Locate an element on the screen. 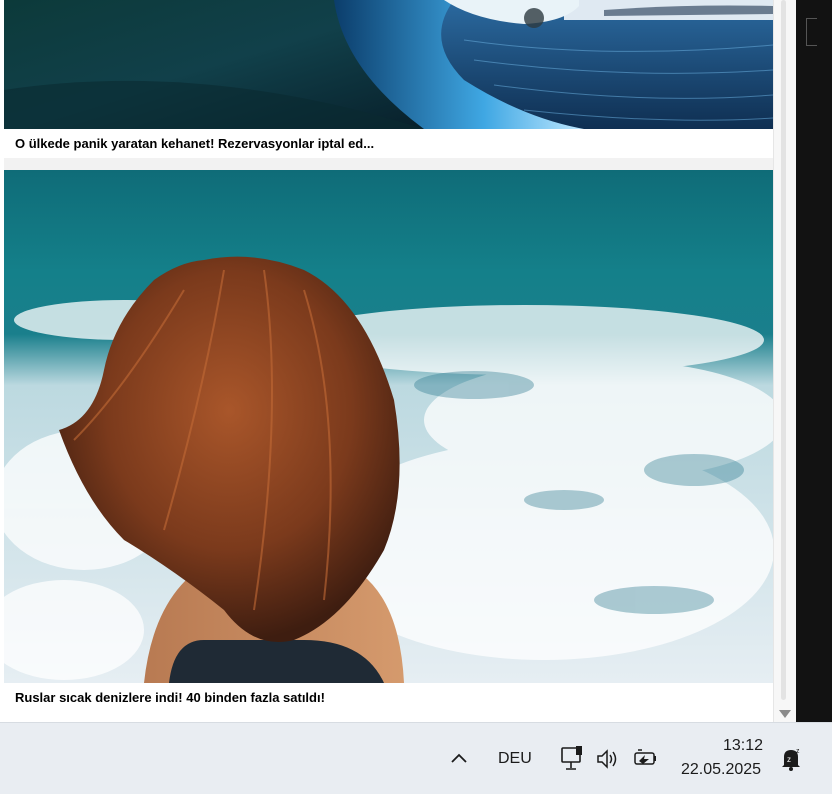 The image size is (832, 794). scrollbar-thumb is located at coordinates (783, 350).